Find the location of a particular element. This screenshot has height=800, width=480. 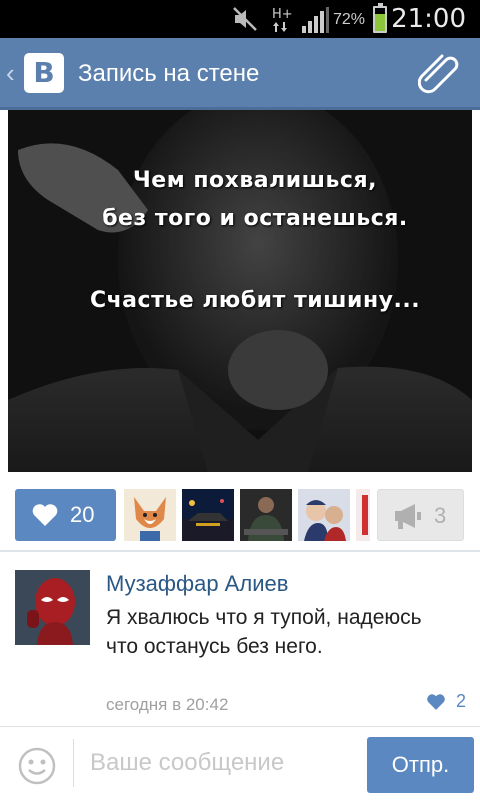

battery-icon is located at coordinates (380, 18).